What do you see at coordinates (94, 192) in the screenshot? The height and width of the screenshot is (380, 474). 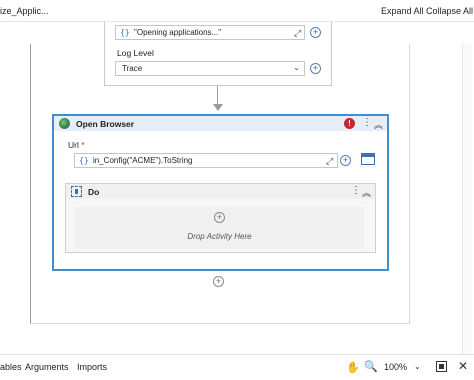 I see `do-title: Do` at bounding box center [94, 192].